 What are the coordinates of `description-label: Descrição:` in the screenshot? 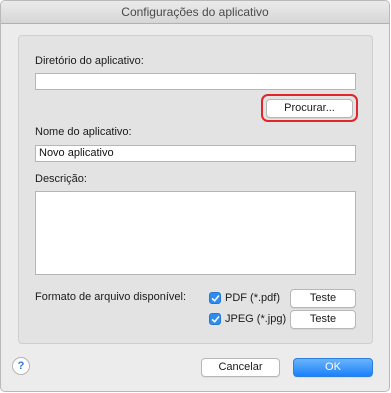 It's located at (61, 179).